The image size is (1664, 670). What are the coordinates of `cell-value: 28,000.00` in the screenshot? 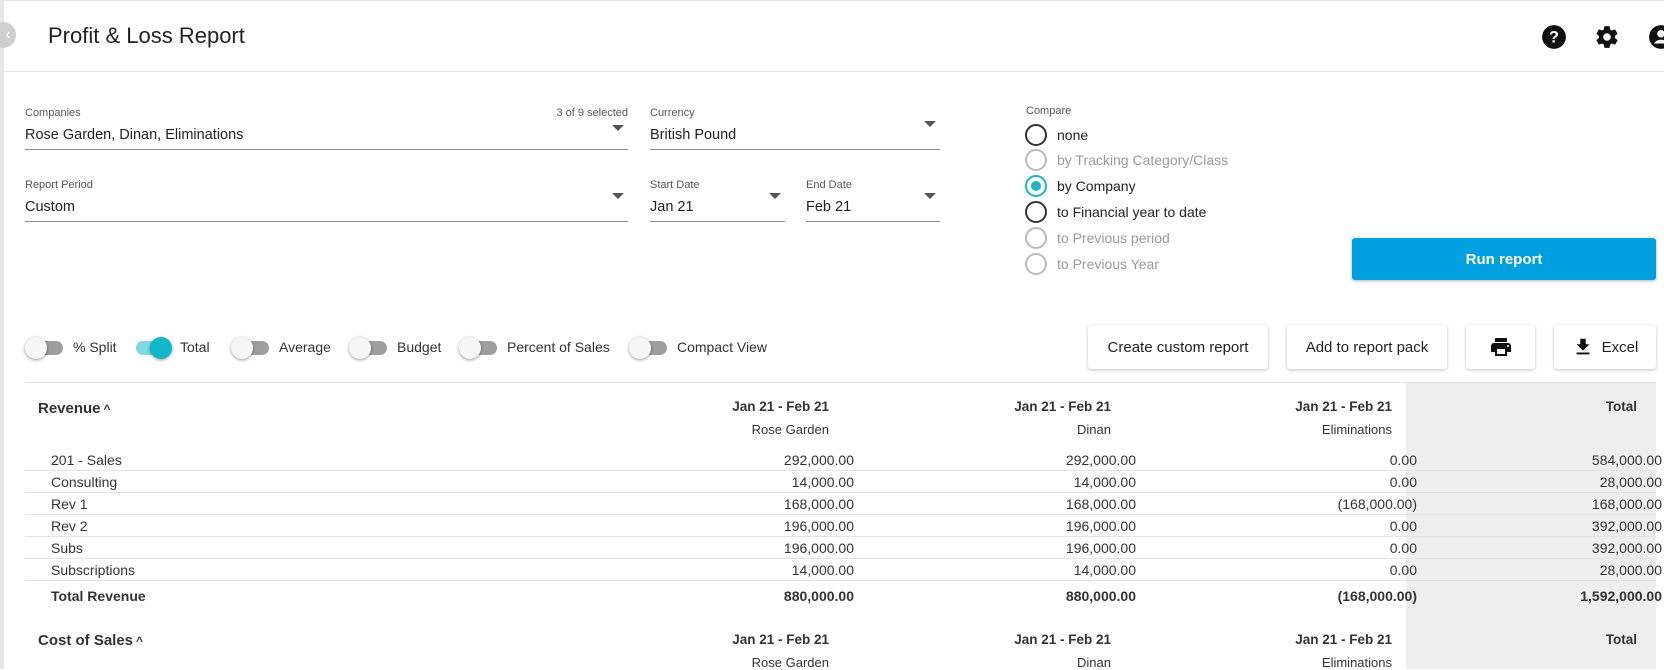 It's located at (1630, 570).